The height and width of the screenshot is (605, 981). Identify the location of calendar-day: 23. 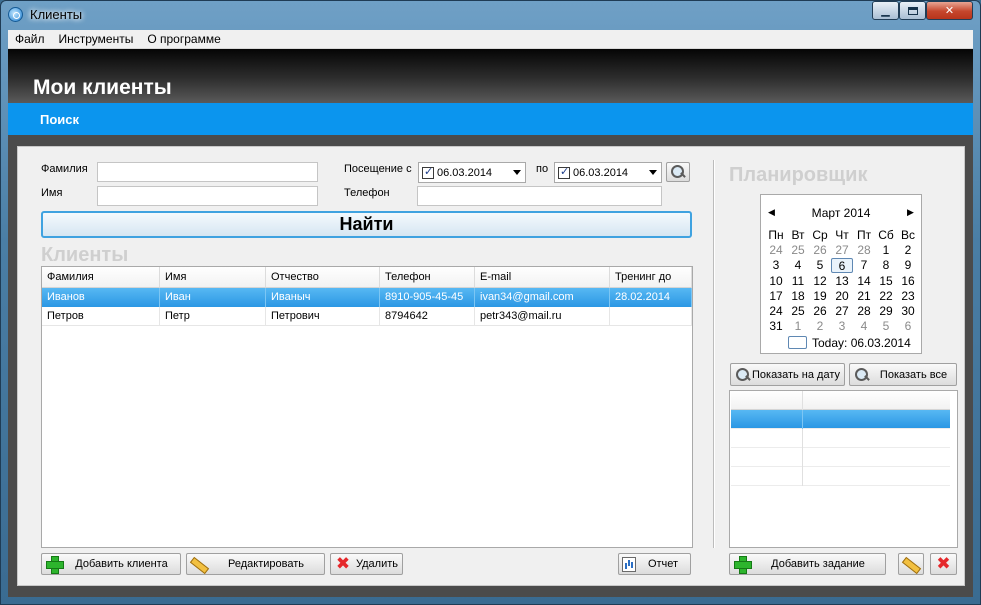
(908, 296).